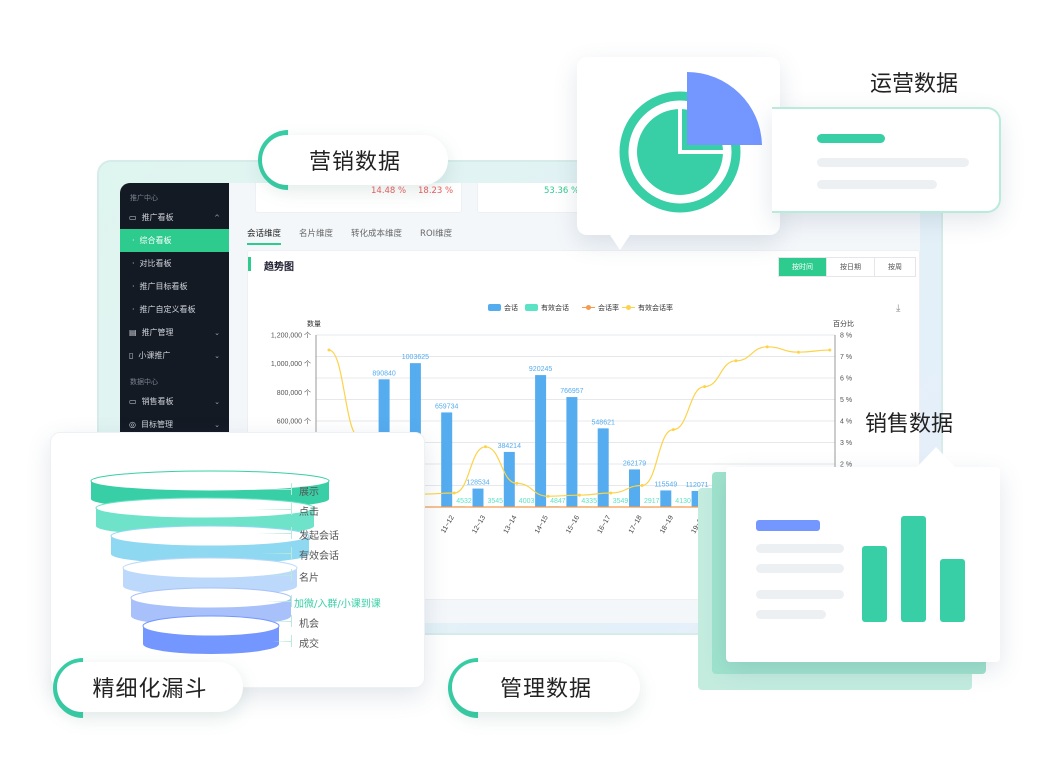  I want to click on y-tick-label: 4 %, so click(846, 422).